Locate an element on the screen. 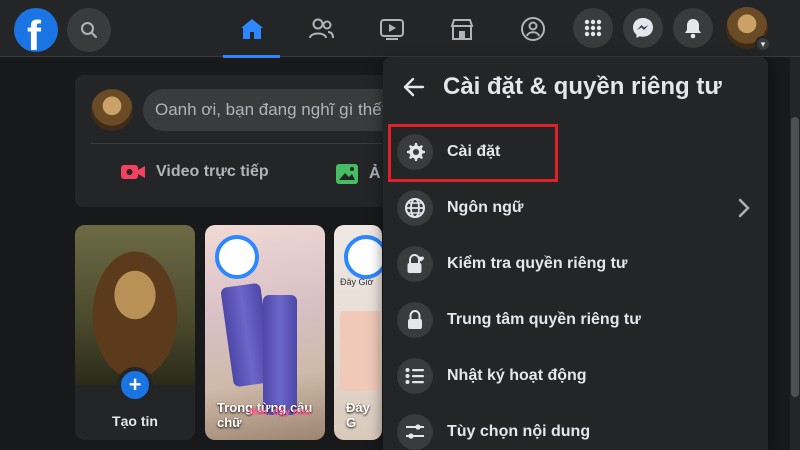 Image resolution: width=800 pixels, height=450 pixels. scrollbar is located at coordinates (795, 253).